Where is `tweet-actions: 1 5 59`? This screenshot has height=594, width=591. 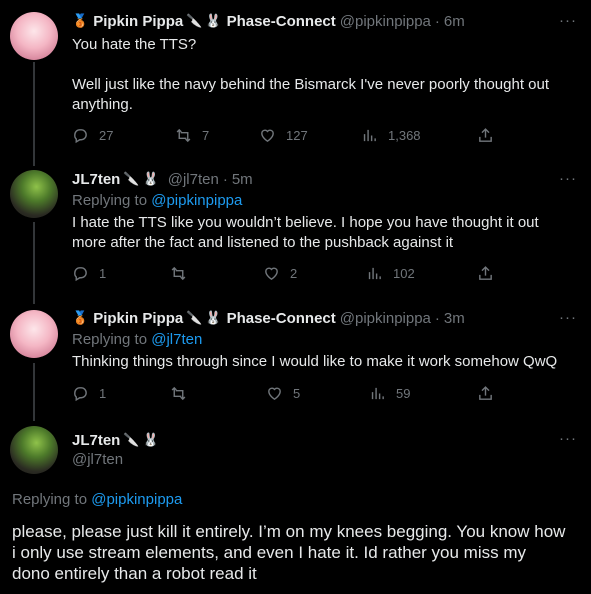 tweet-actions: 1 5 59 is located at coordinates (287, 395).